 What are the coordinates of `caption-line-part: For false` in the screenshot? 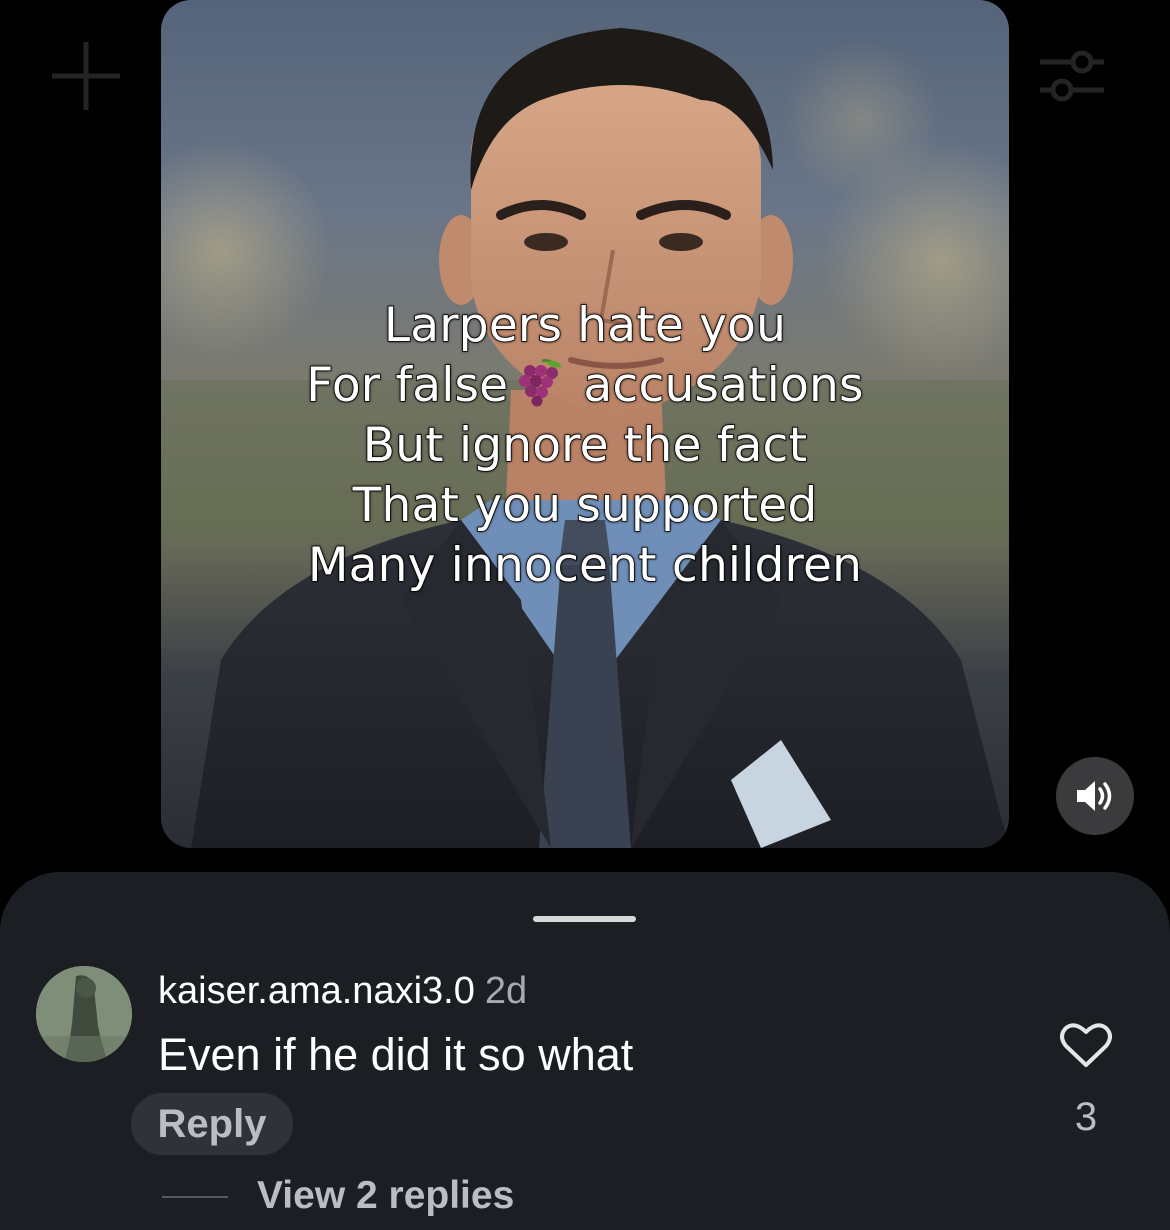 It's located at (407, 385).